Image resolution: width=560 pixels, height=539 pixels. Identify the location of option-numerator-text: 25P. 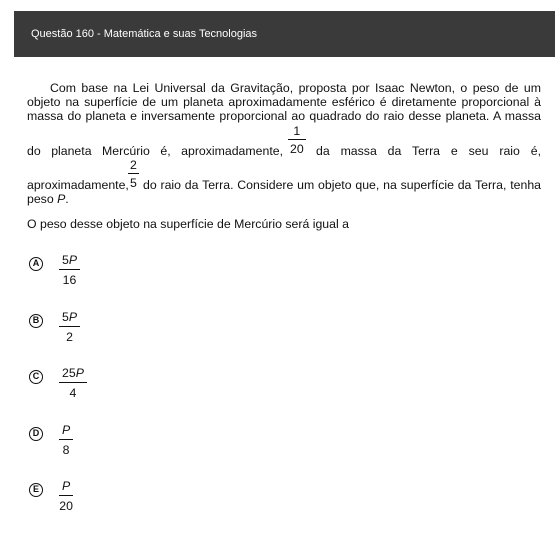
(73, 373).